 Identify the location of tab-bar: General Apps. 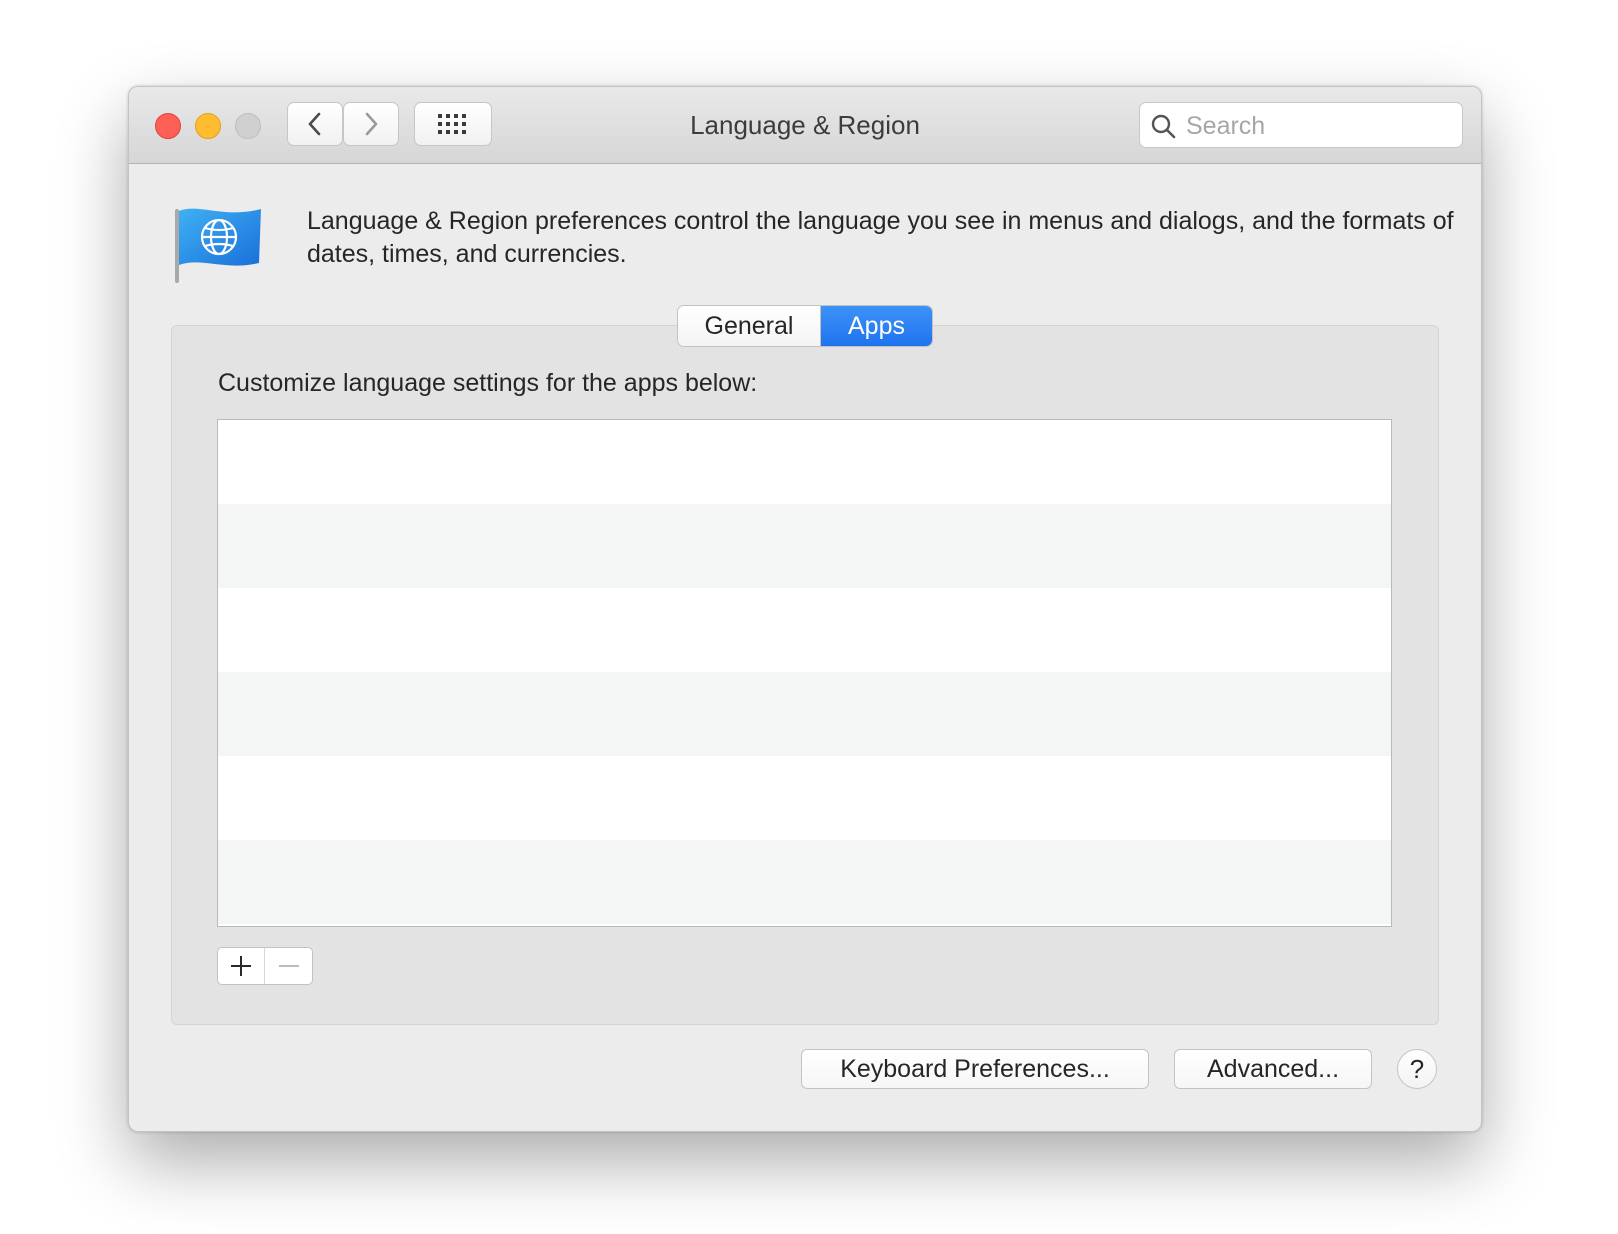
(805, 326).